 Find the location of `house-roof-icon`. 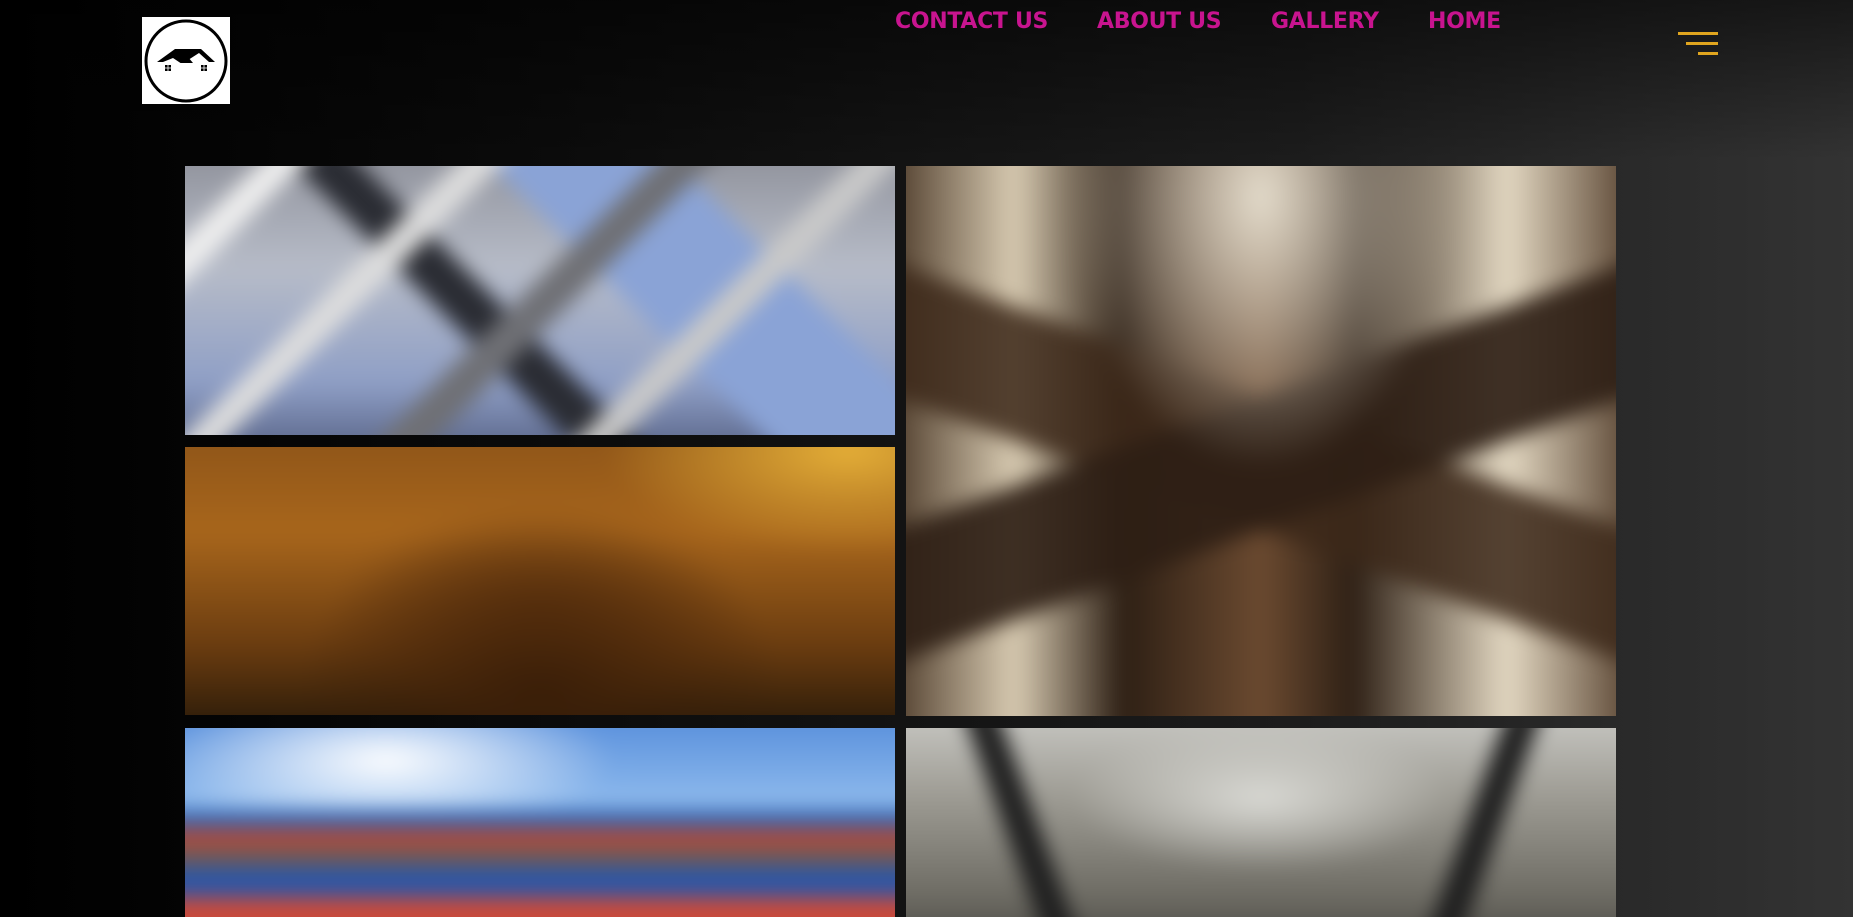

house-roof-icon is located at coordinates (186, 60).